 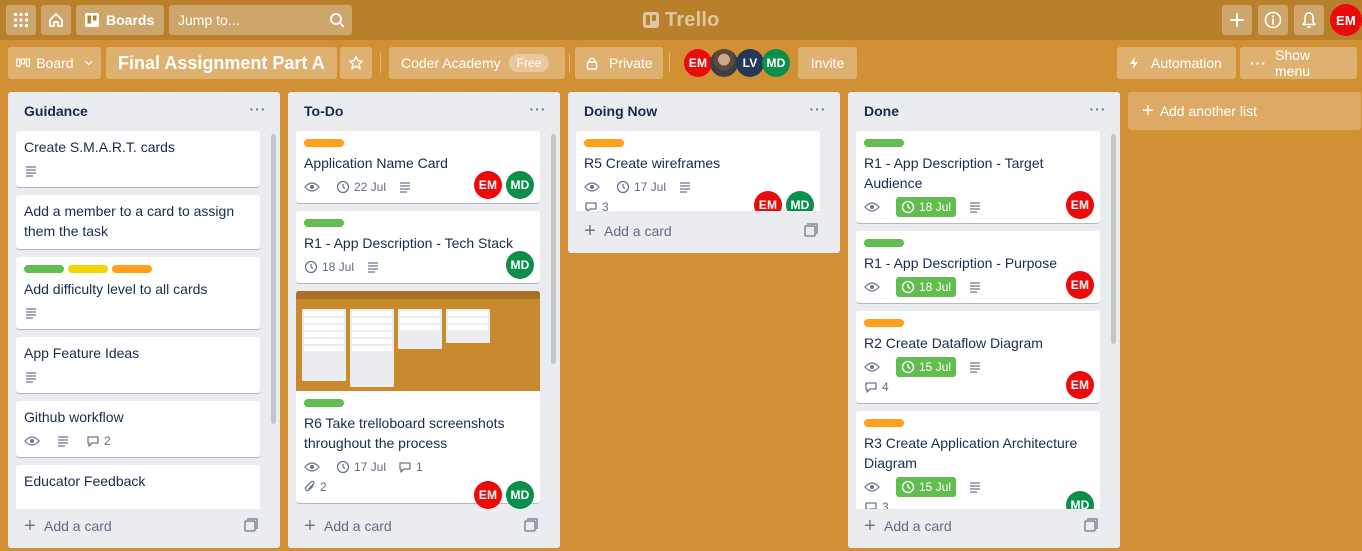 I want to click on card-labels, so click(x=138, y=269).